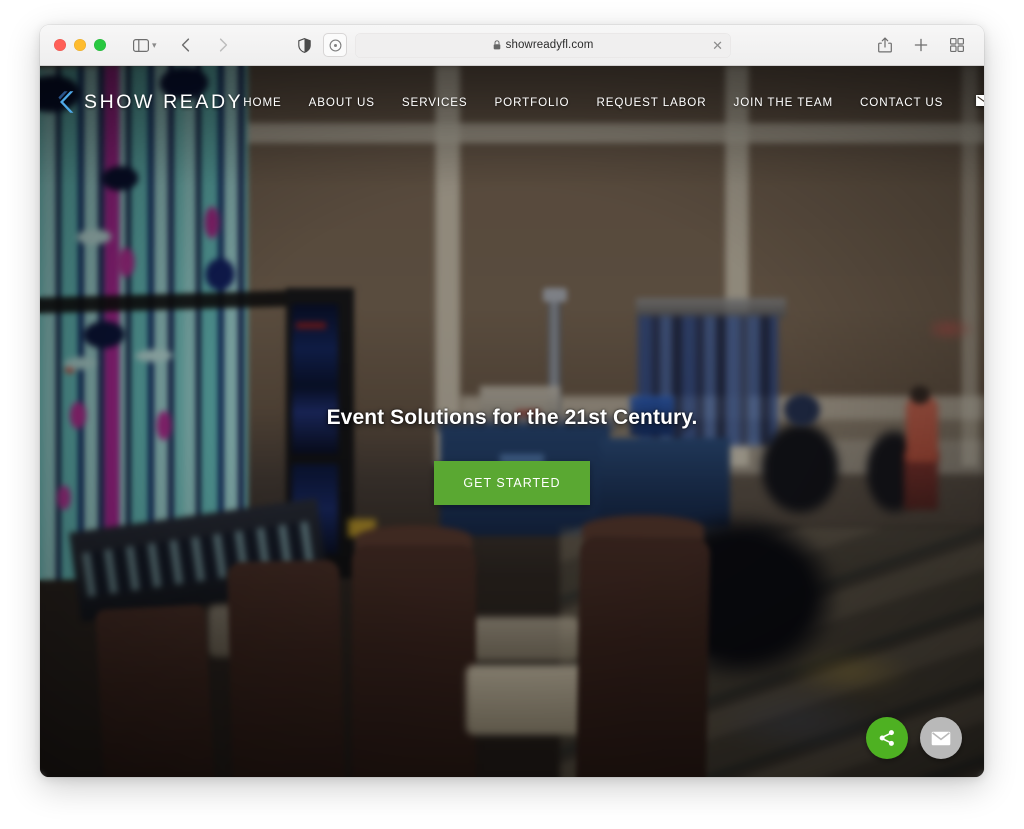 The height and width of the screenshot is (829, 1024). I want to click on floating-action-buttons, so click(914, 738).